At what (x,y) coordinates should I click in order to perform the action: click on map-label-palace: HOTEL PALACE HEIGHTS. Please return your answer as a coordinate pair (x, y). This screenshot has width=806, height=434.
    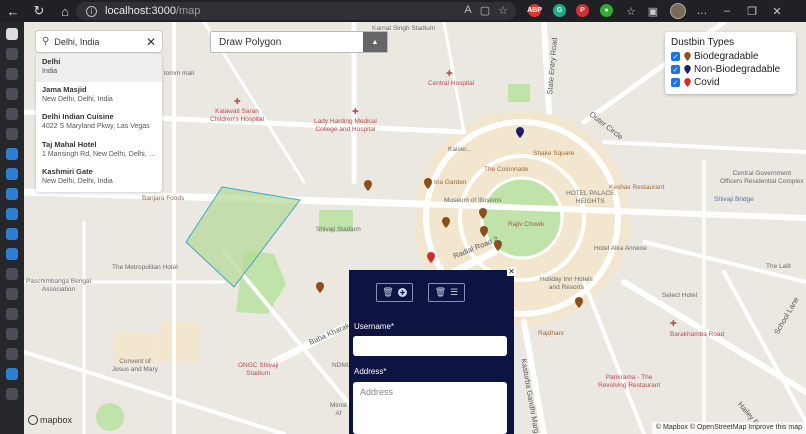
    Looking at the image, I should click on (590, 197).